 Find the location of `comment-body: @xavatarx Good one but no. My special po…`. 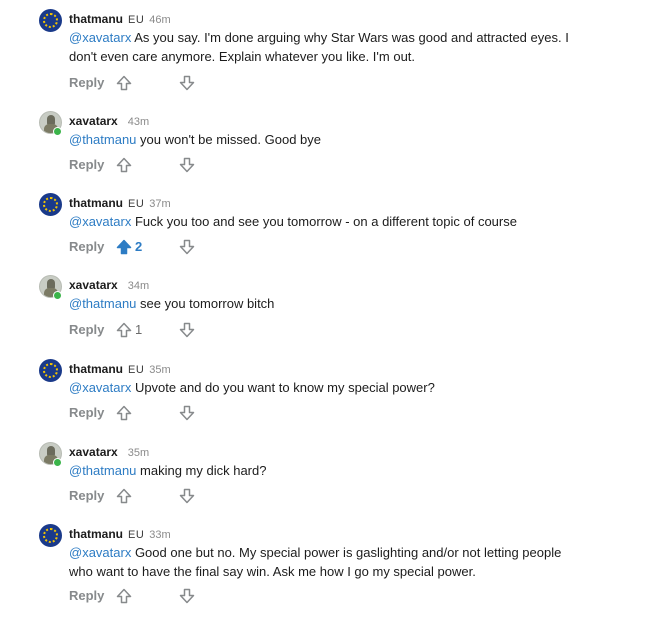

comment-body: @xavatarx Good one but no. My special po… is located at coordinates (319, 562).